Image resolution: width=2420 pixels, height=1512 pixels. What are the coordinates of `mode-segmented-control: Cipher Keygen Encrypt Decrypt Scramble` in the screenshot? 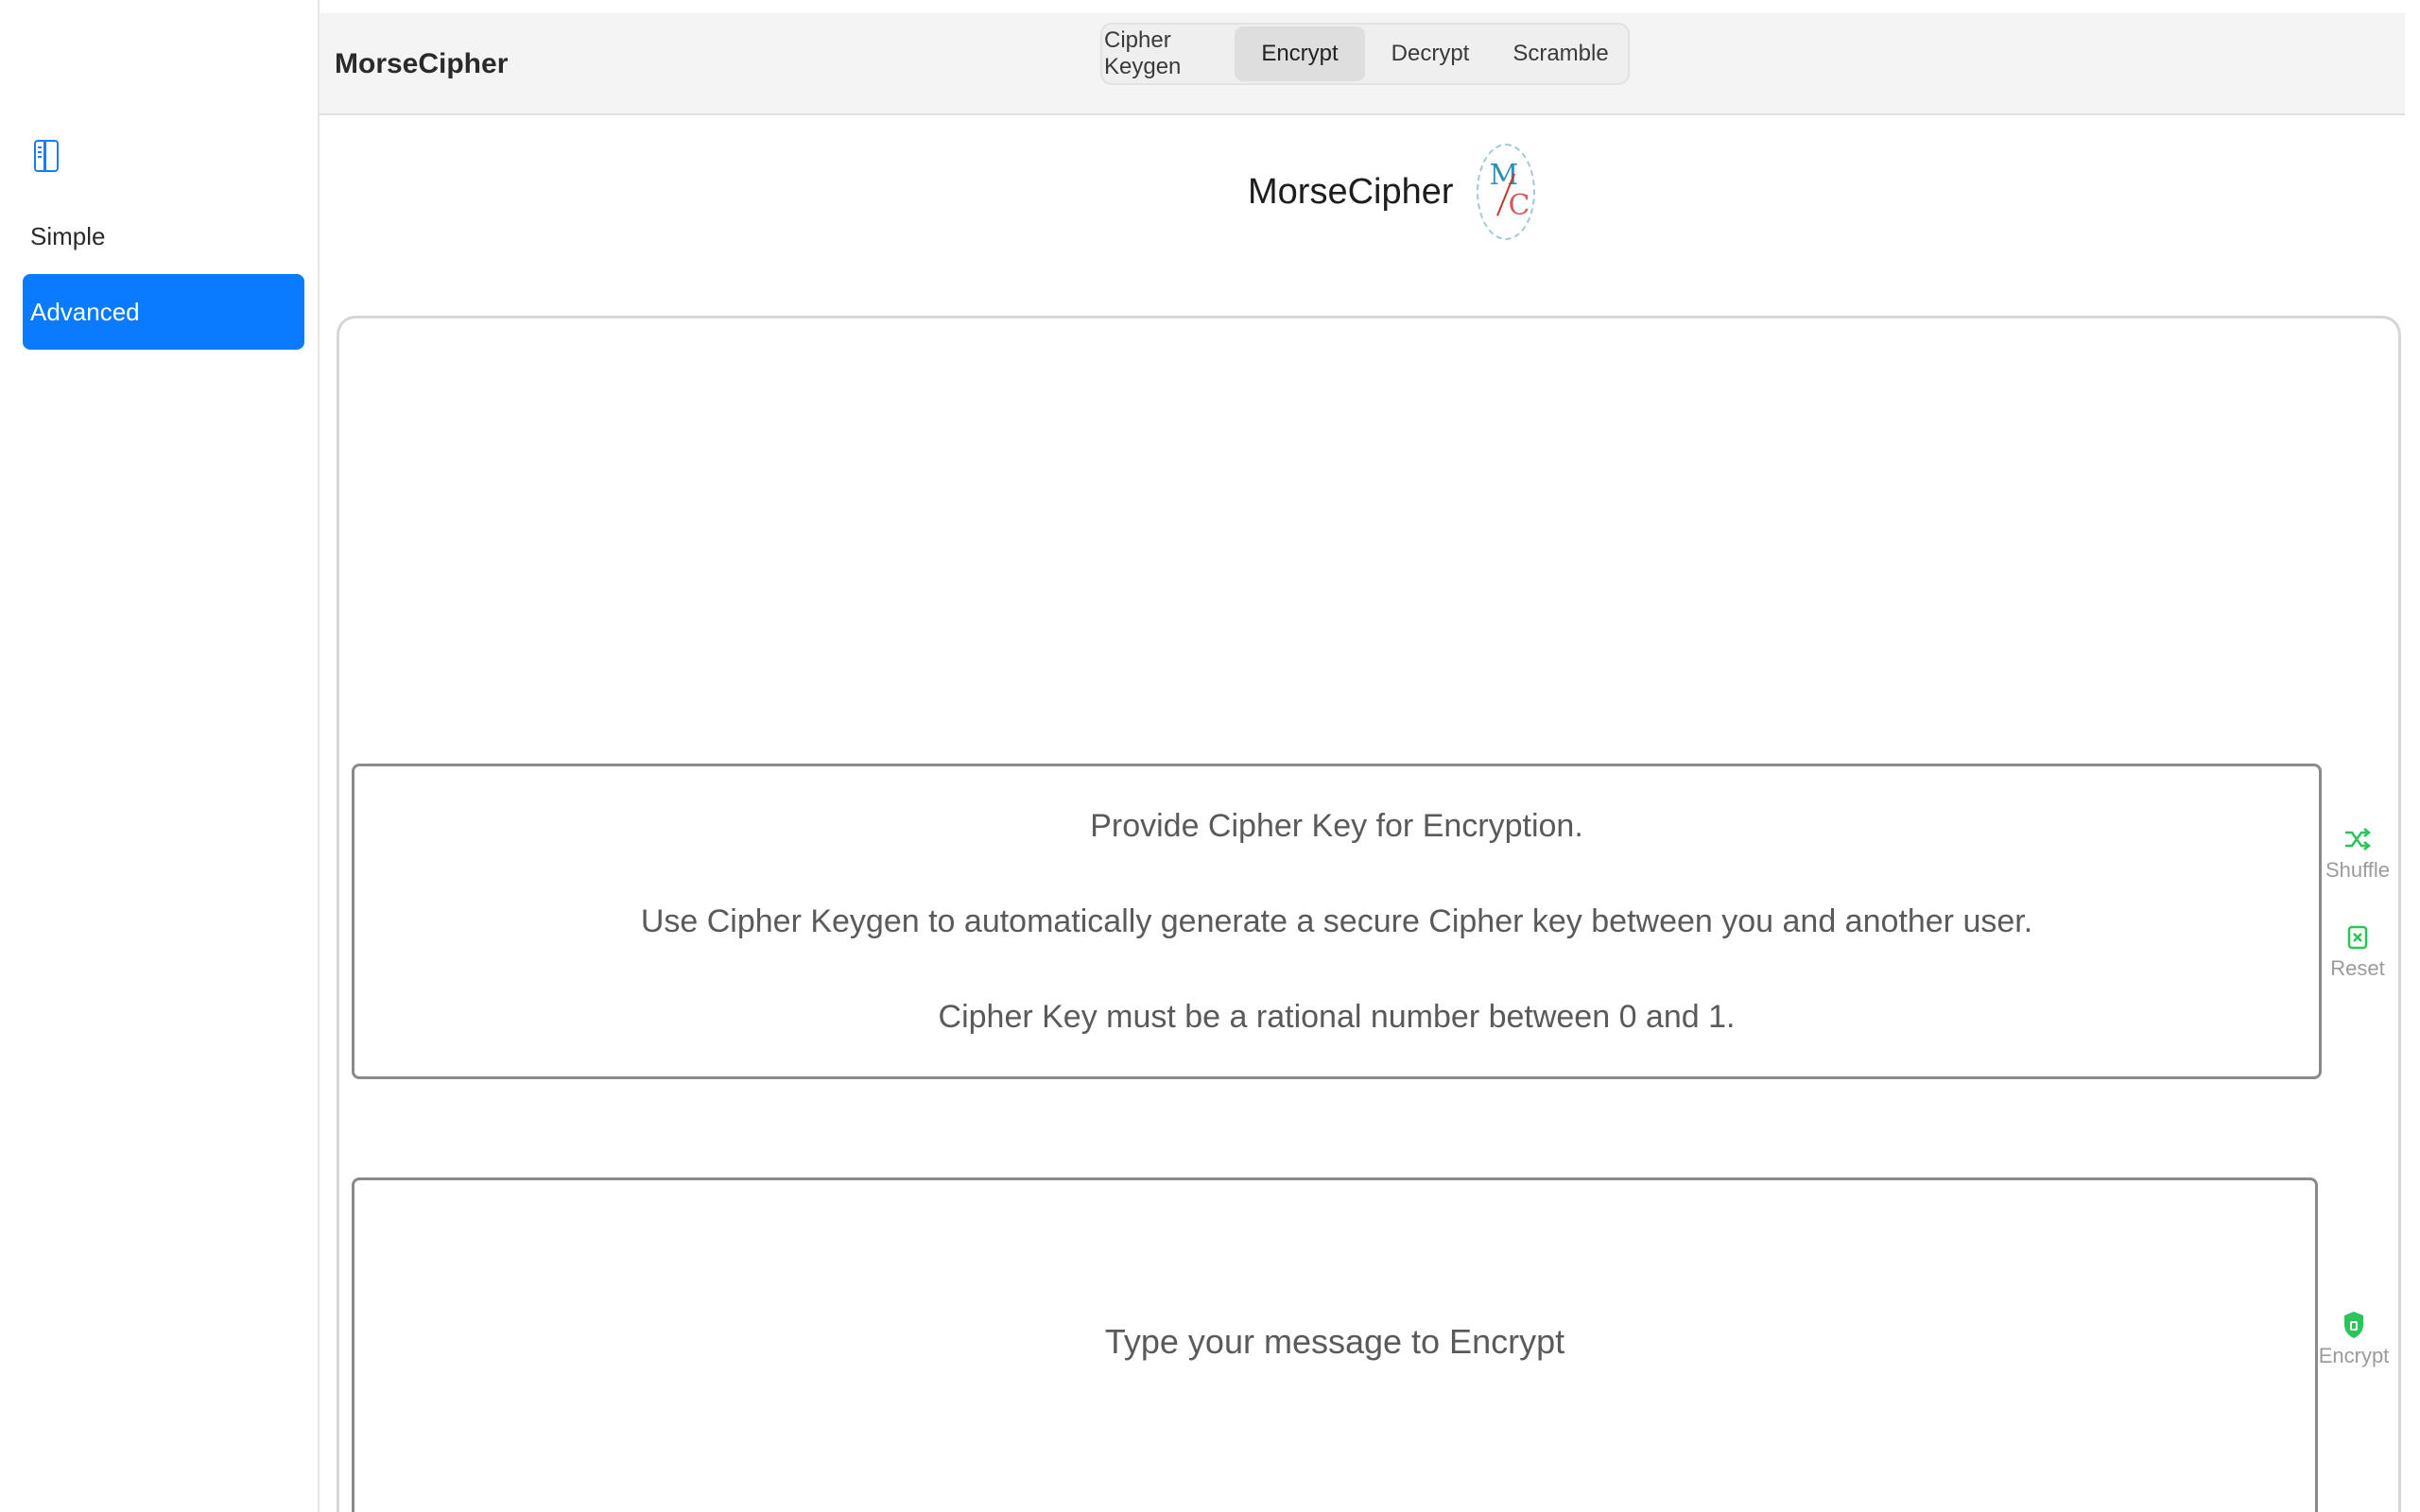 It's located at (1365, 54).